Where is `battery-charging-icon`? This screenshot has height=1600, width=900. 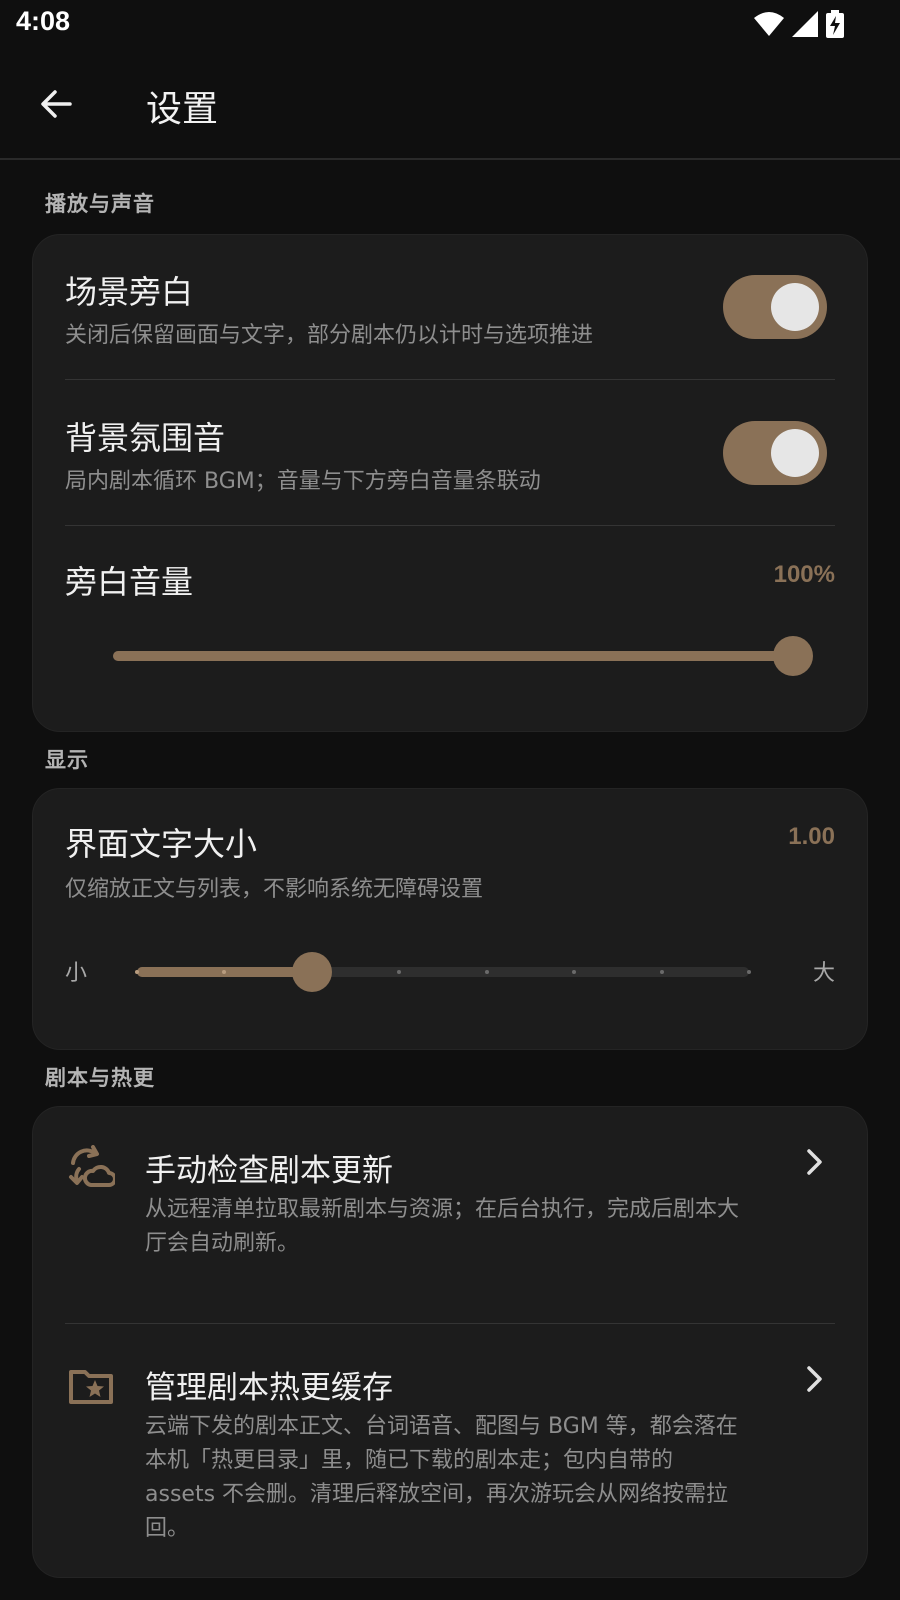 battery-charging-icon is located at coordinates (835, 24).